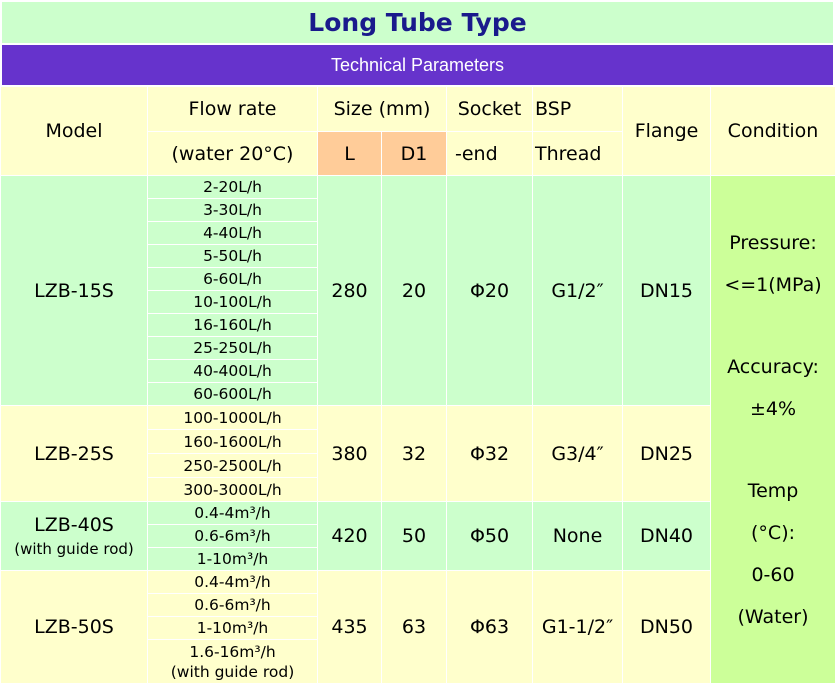 The image size is (835, 693). Describe the element at coordinates (232, 153) in the screenshot. I see `header-flow-rate-note: (water 20°C)` at that location.